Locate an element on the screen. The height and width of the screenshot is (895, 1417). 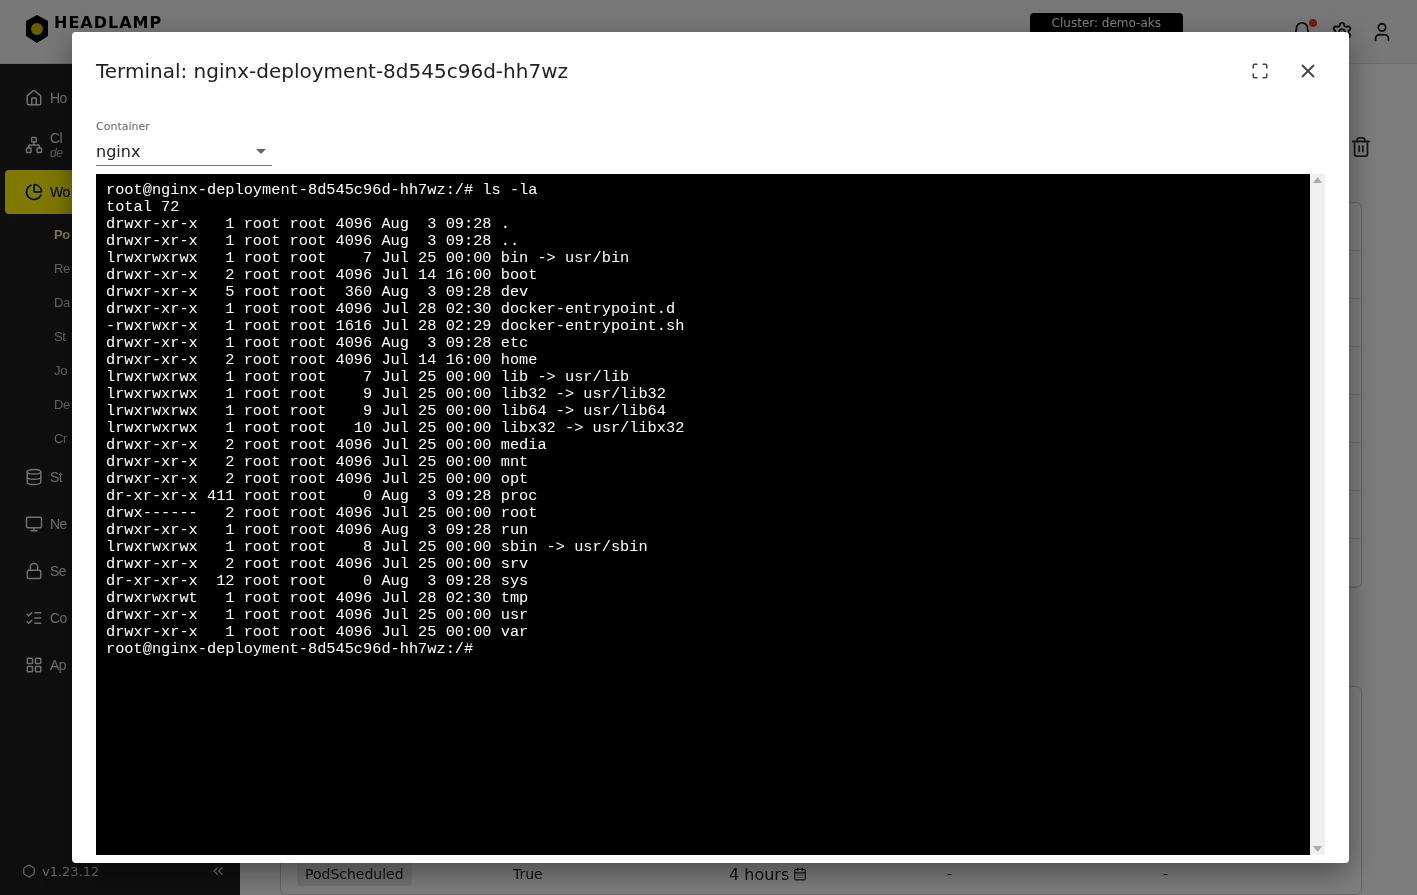
table-cell: 4 hours is located at coordinates (838, 874).